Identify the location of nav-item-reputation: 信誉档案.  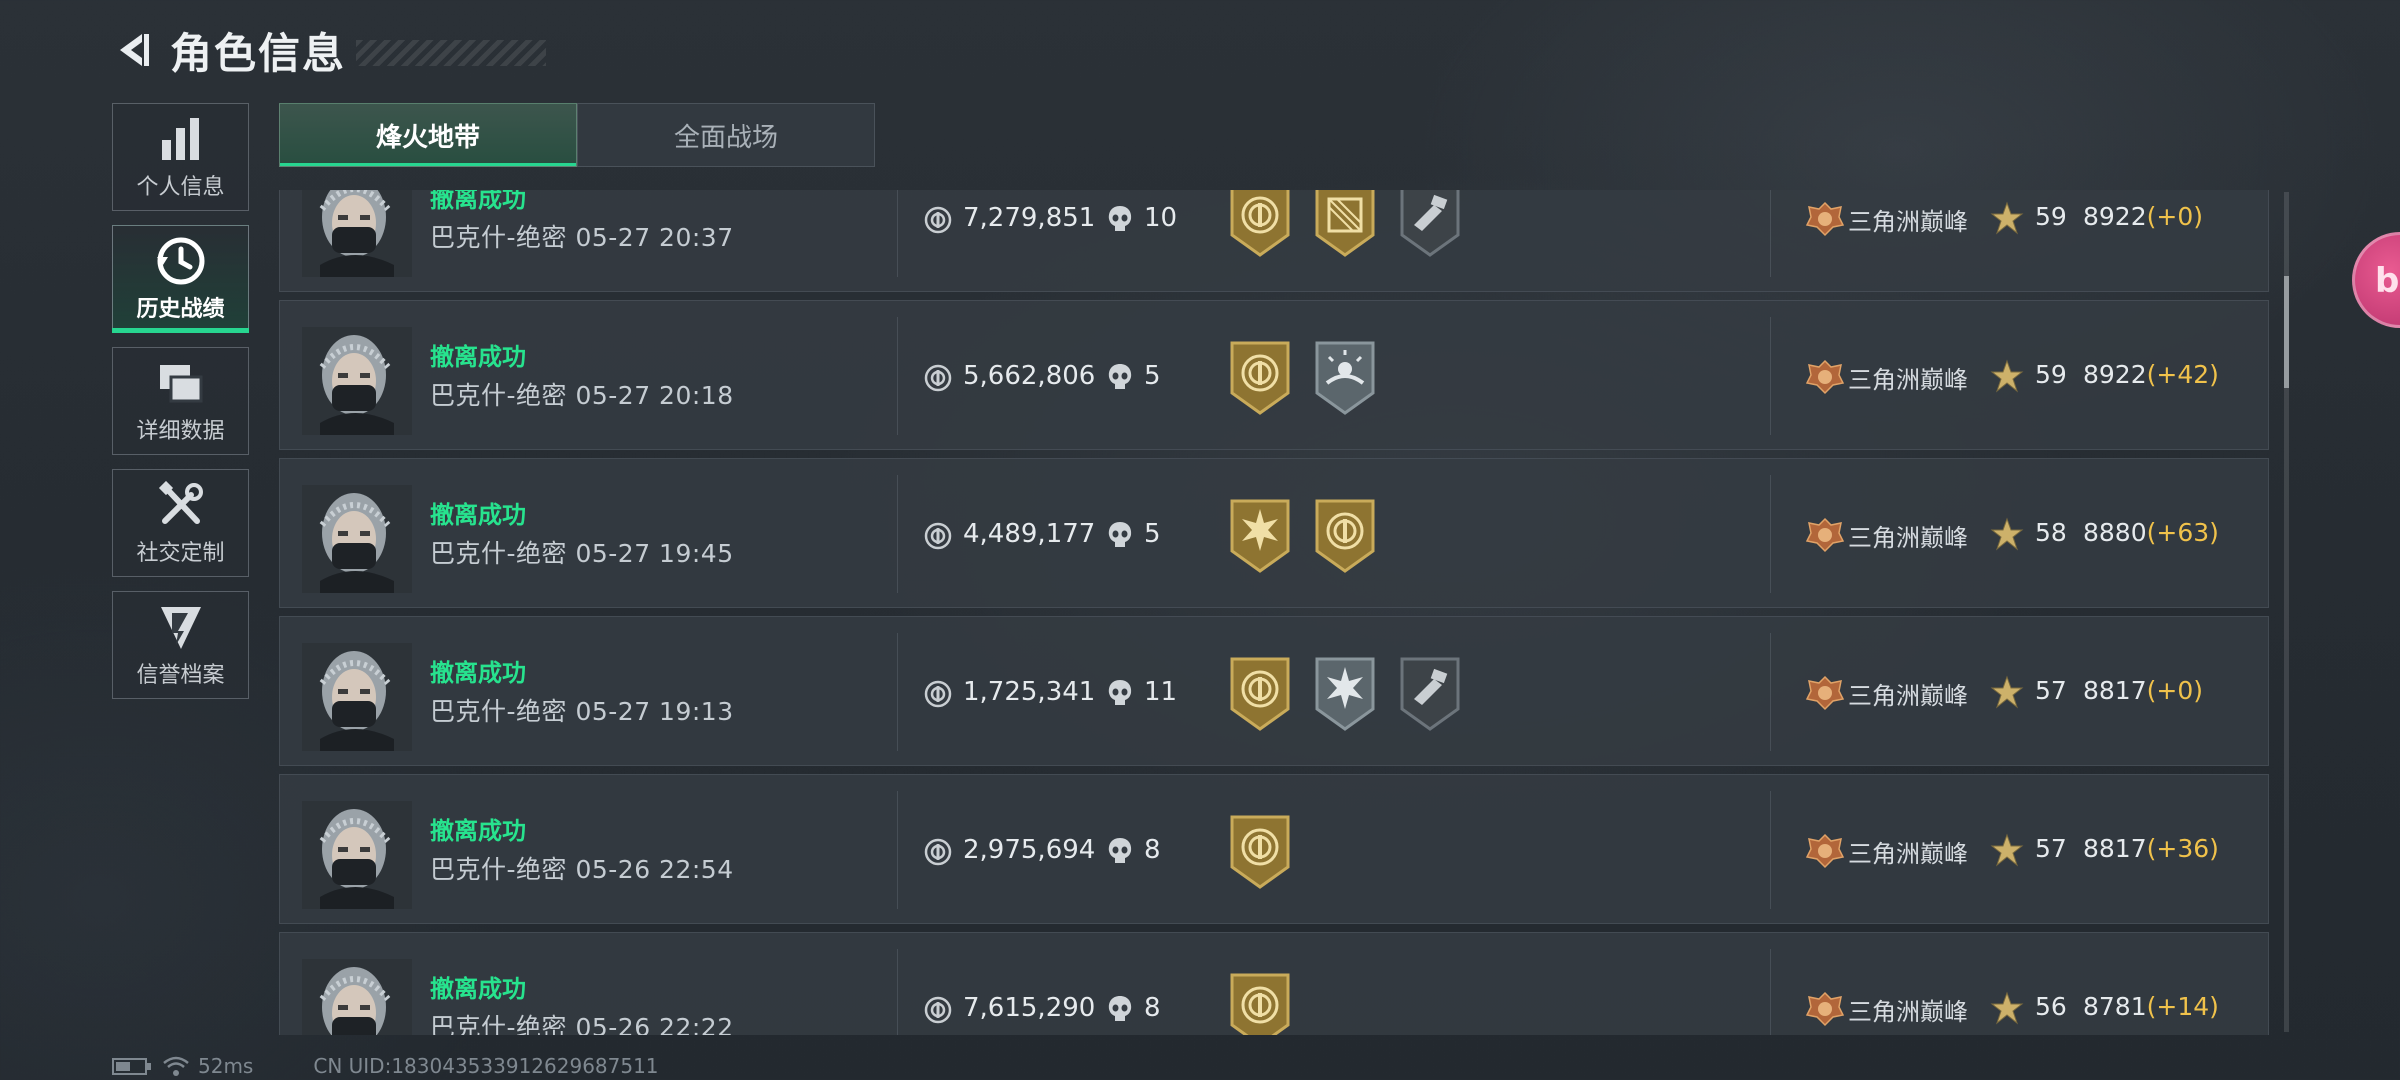
(180, 645).